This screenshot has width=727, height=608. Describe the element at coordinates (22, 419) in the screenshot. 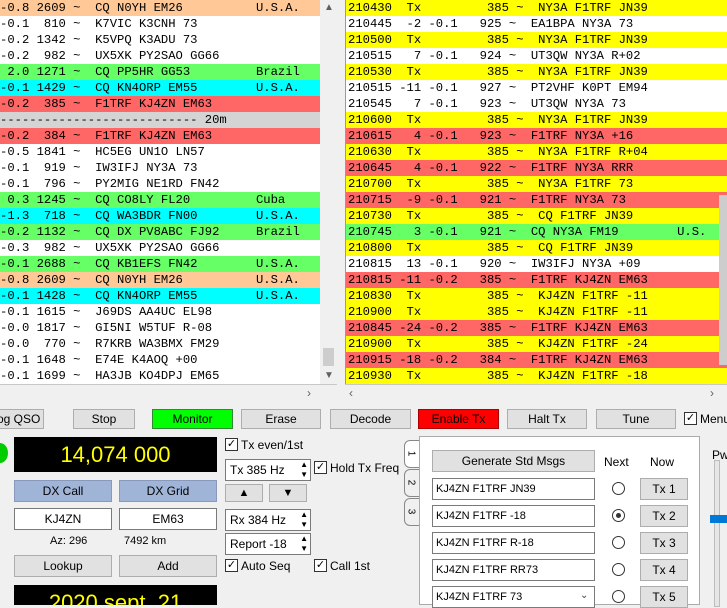

I see `log-qso-button: og QSO` at that location.